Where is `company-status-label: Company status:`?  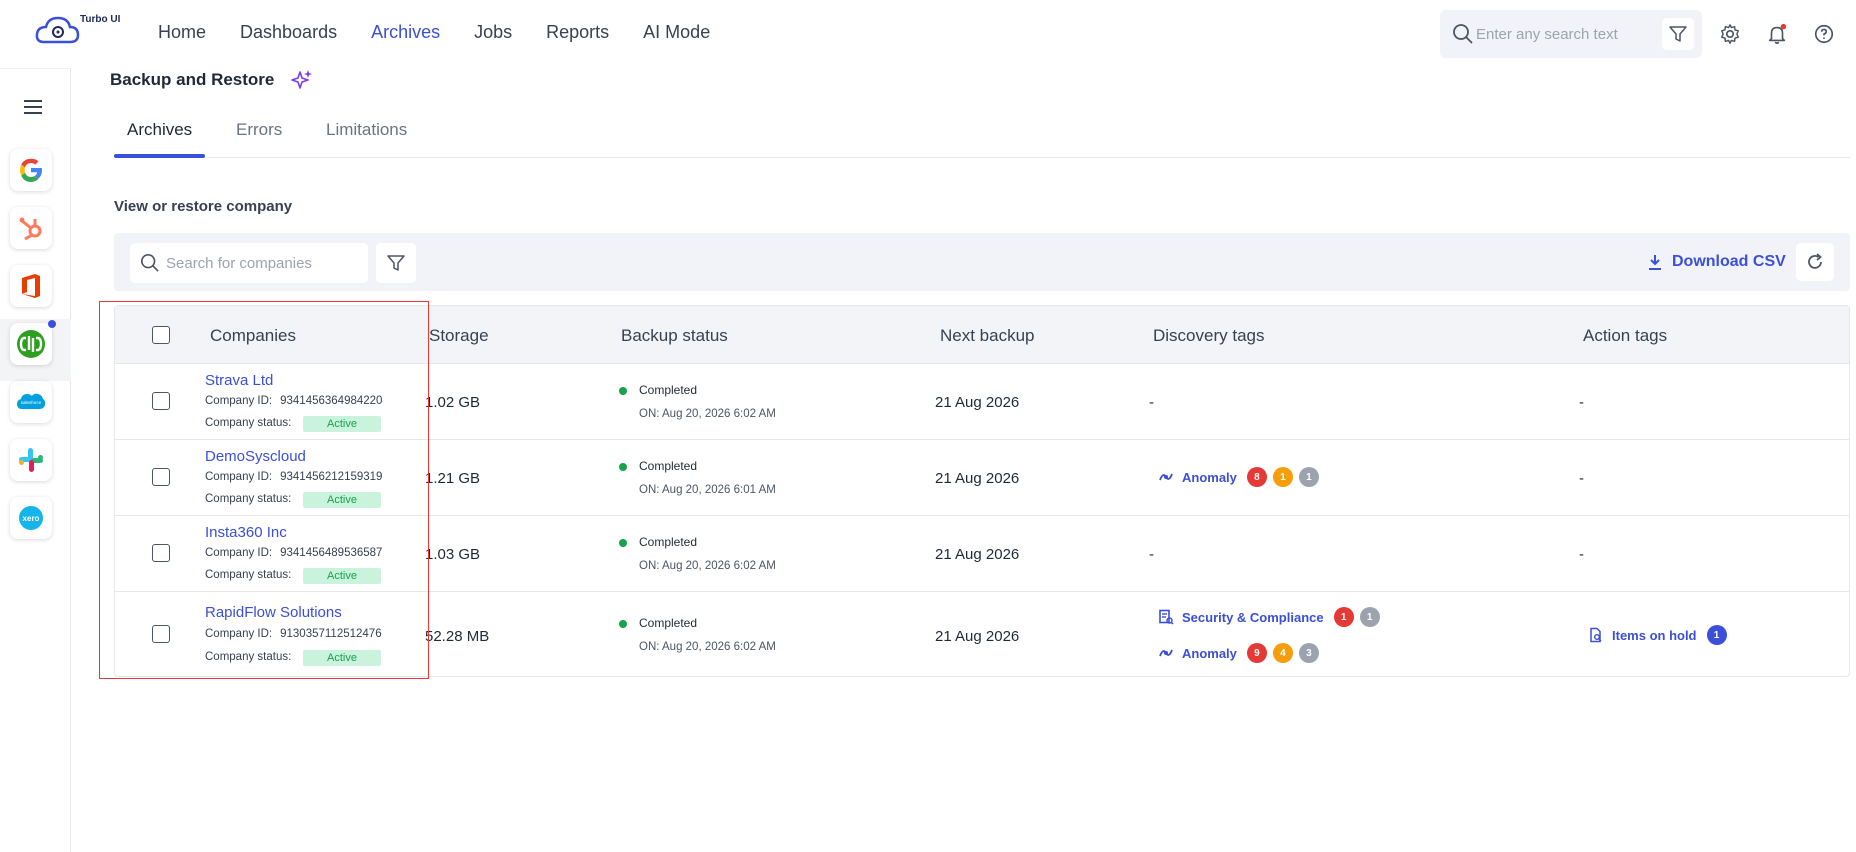 company-status-label: Company status: is located at coordinates (248, 657).